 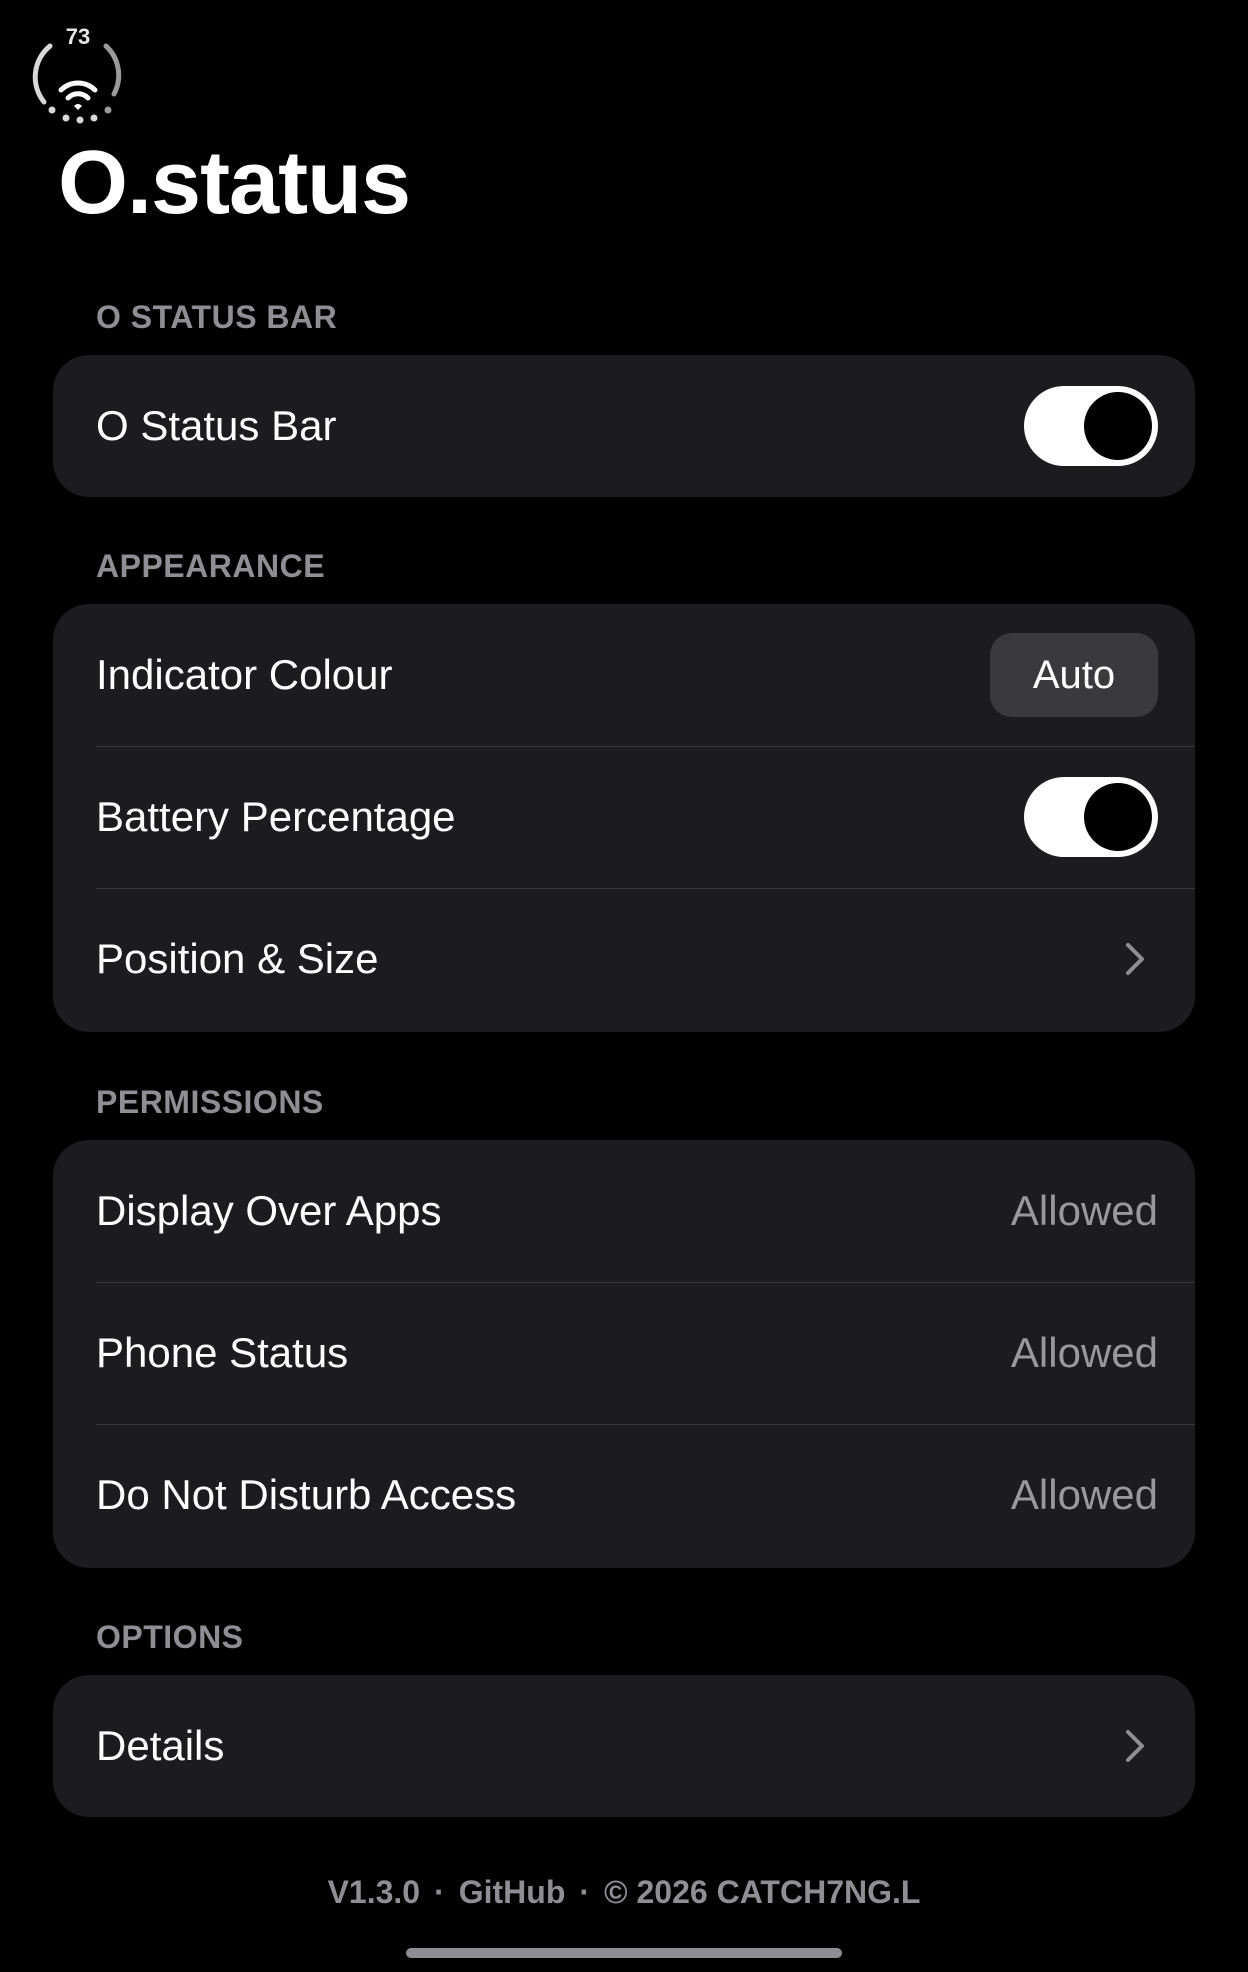 What do you see at coordinates (624, 675) in the screenshot?
I see `row-indicator-colour: Indicator Colour Auto` at bounding box center [624, 675].